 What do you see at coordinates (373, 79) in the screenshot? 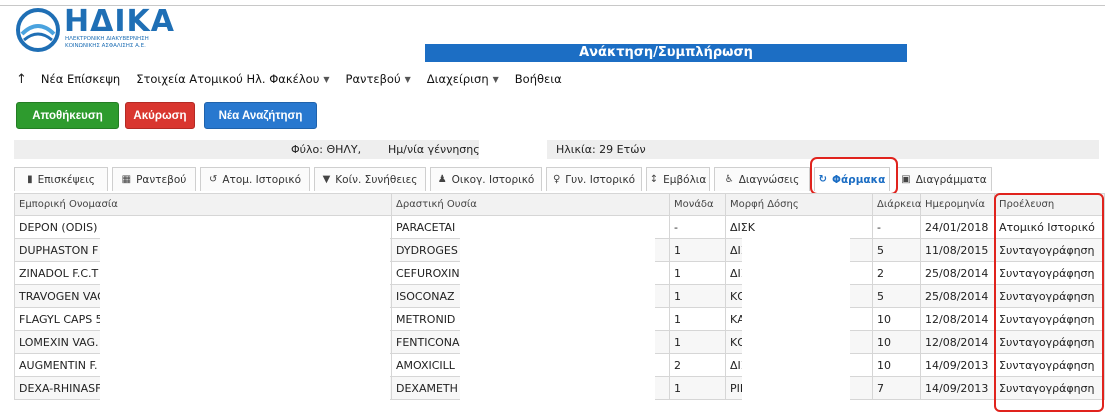
I see `nav-appointments-label: Ραντεβού` at bounding box center [373, 79].